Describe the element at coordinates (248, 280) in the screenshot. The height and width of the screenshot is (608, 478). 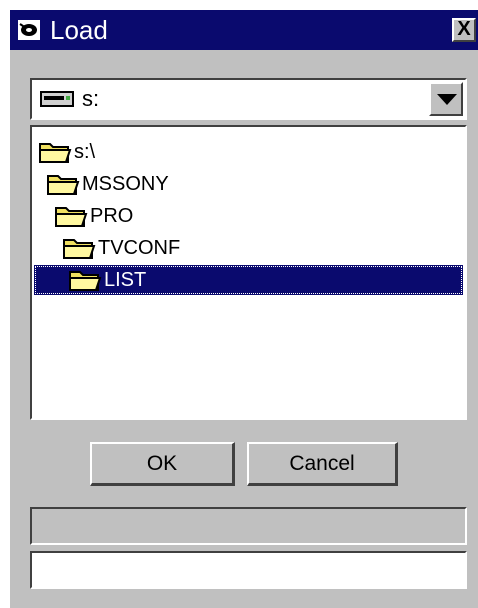
I see `folder-item-list: LIST` at that location.